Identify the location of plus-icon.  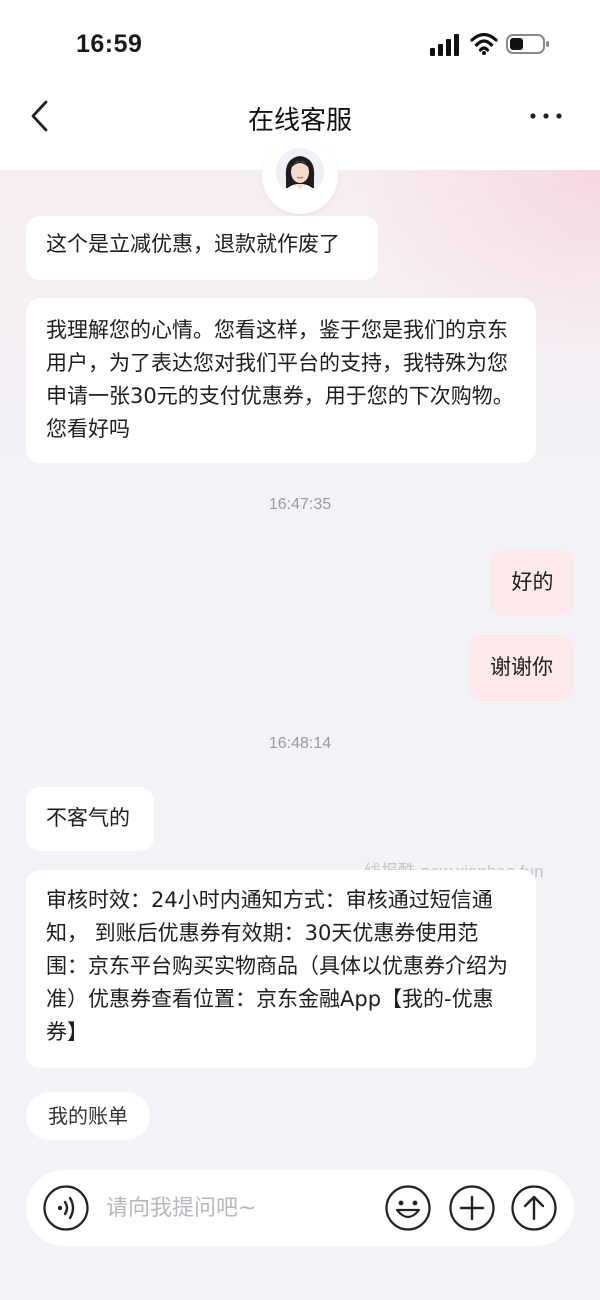
(472, 1208).